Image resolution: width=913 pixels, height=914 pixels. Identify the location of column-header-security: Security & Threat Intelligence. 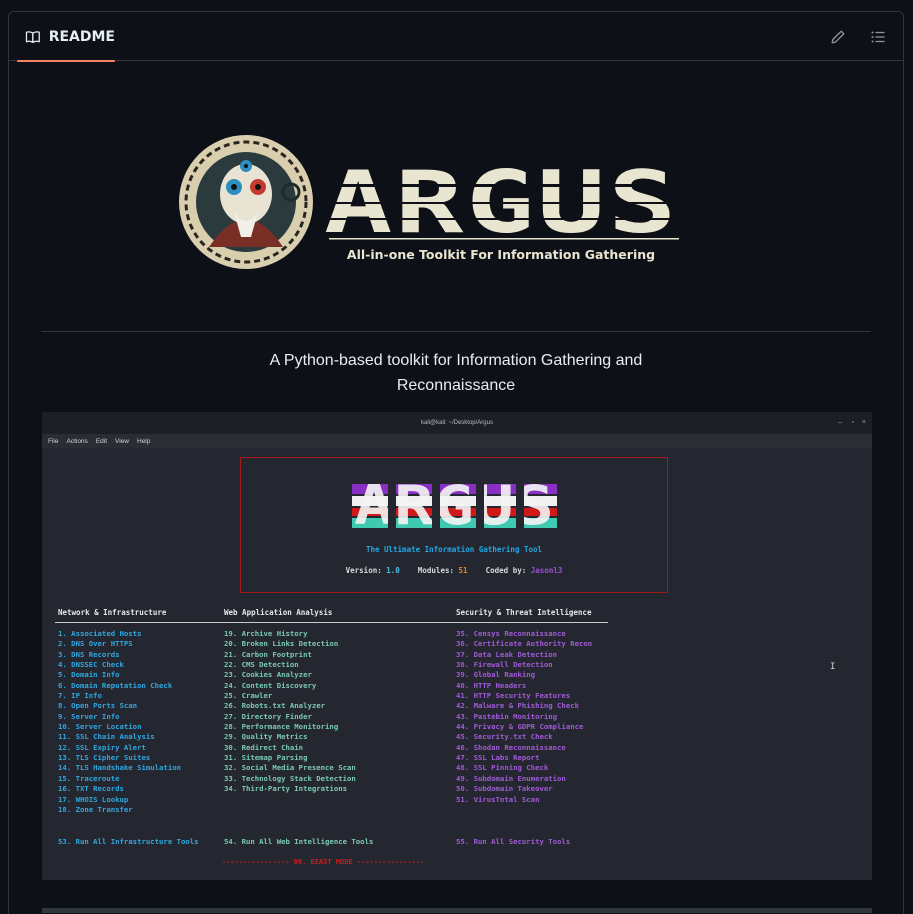
(524, 612).